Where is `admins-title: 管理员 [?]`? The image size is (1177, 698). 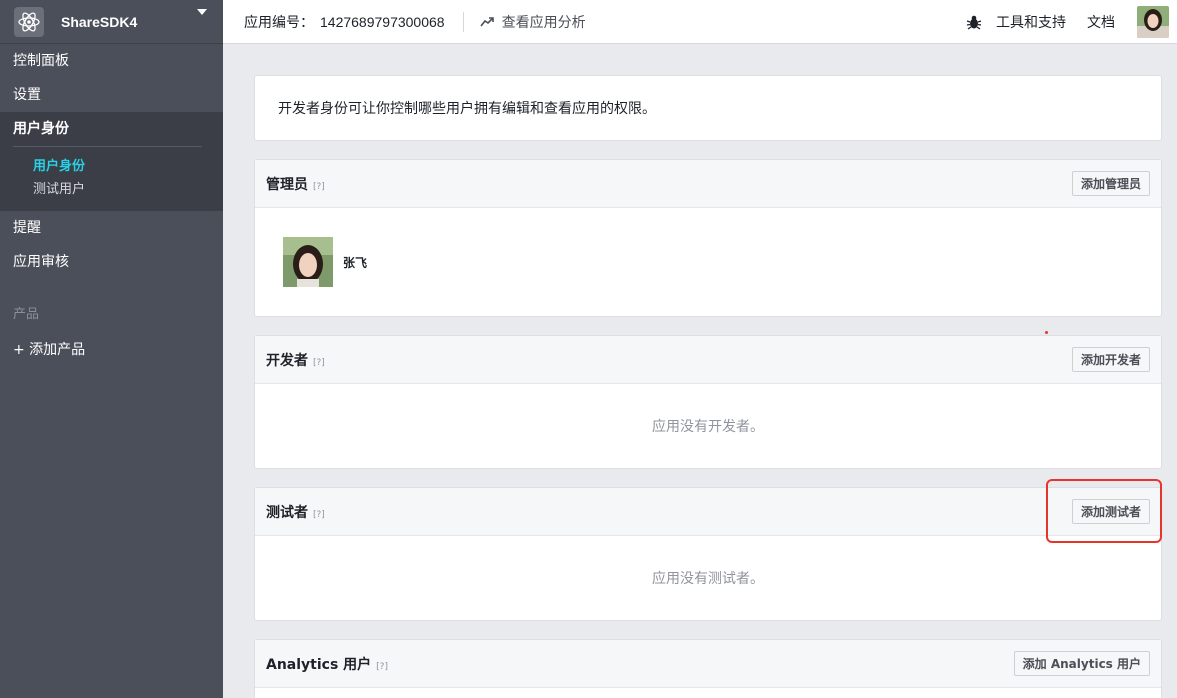
admins-title: 管理员 [?] is located at coordinates (295, 184).